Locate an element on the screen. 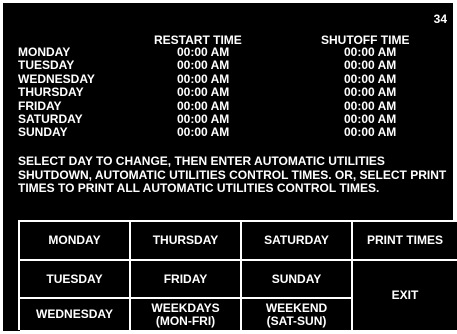 The height and width of the screenshot is (334, 457). button-label: MONDAY is located at coordinates (74, 240).